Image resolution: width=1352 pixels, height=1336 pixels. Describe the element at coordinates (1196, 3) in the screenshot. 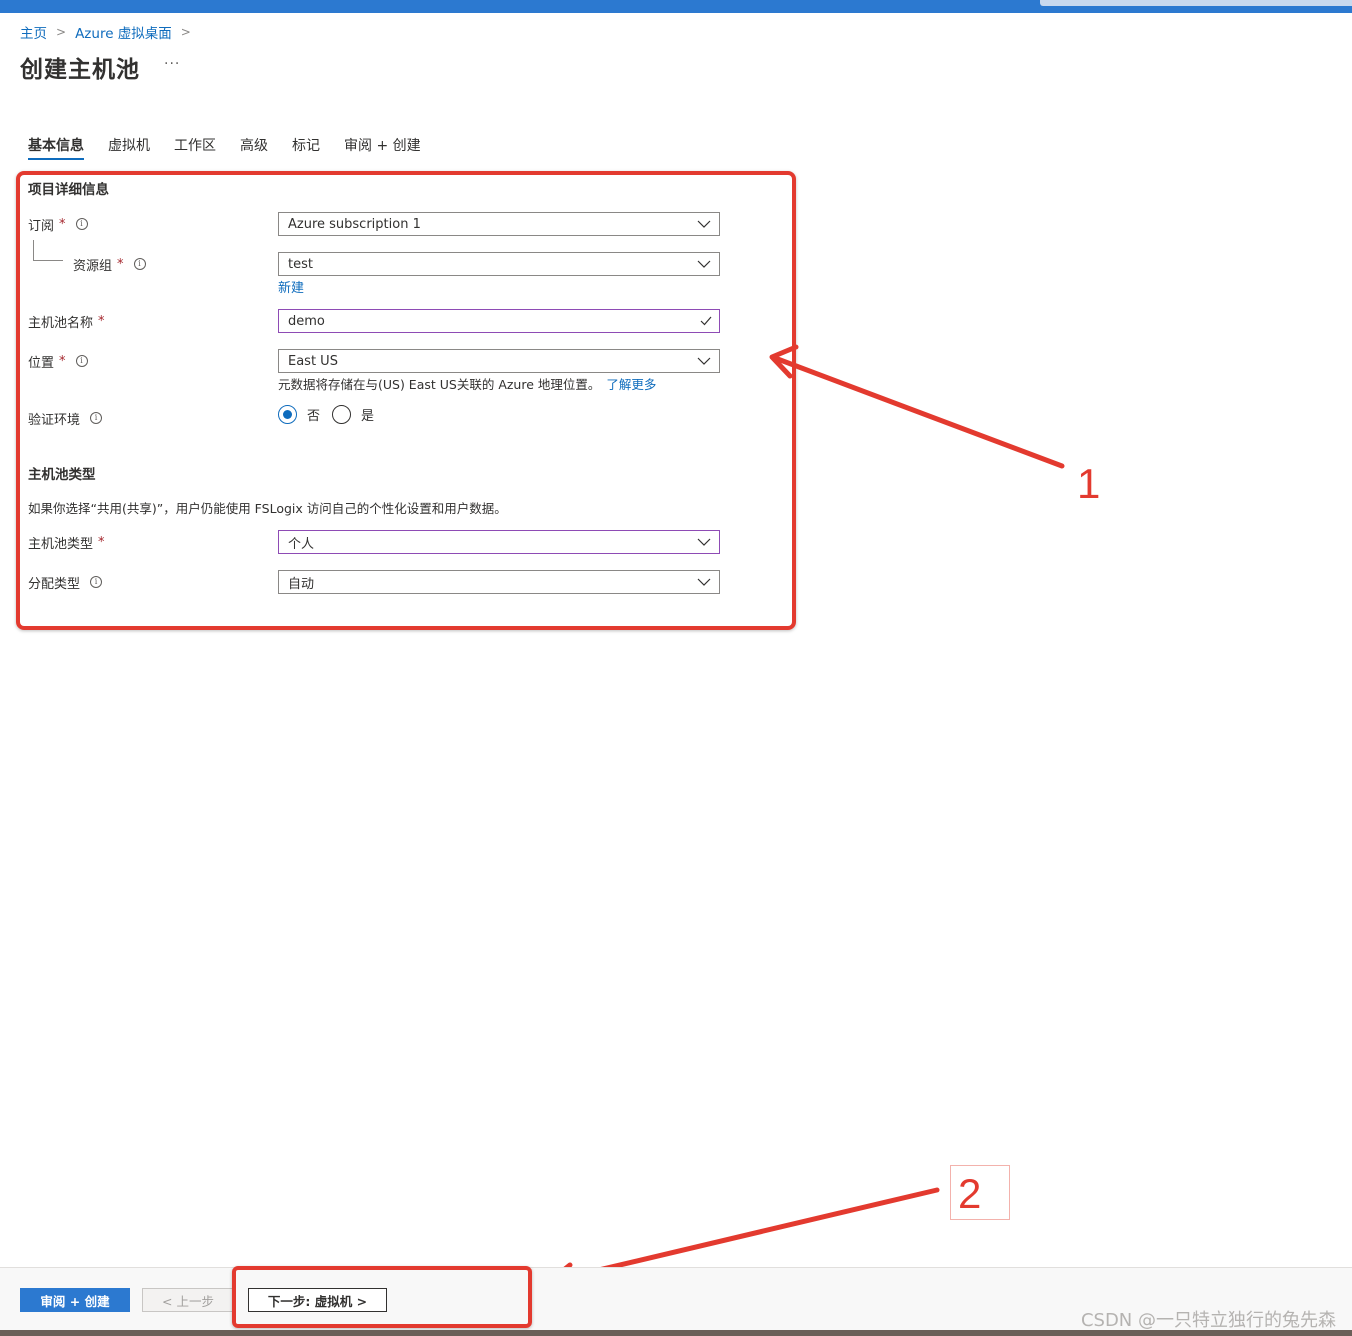

I see `global-search-bar` at that location.